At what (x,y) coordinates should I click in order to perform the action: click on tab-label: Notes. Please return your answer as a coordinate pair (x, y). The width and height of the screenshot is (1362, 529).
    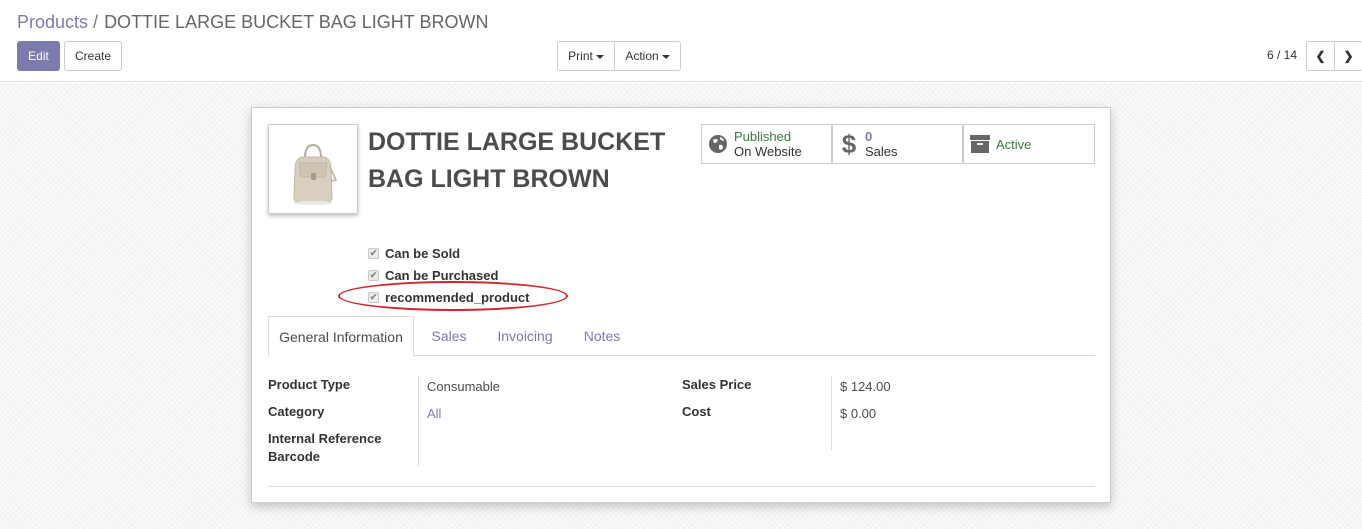
    Looking at the image, I should click on (602, 336).